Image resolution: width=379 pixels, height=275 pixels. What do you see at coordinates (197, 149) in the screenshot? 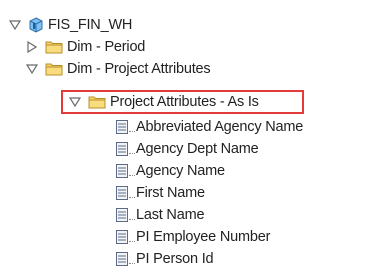
I see `tree-node-label: Agency Dept Name` at bounding box center [197, 149].